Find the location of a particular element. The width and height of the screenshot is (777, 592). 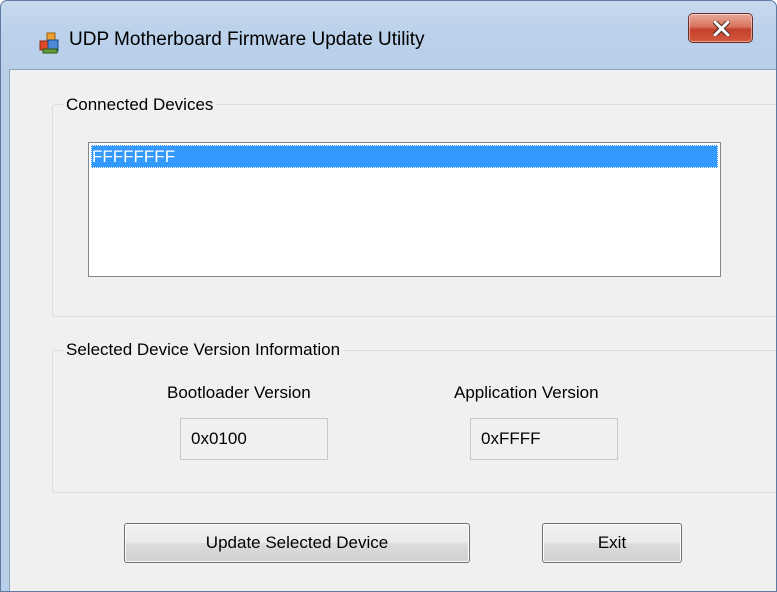

bootloader-version-label: Bootloader Version is located at coordinates (239, 392).